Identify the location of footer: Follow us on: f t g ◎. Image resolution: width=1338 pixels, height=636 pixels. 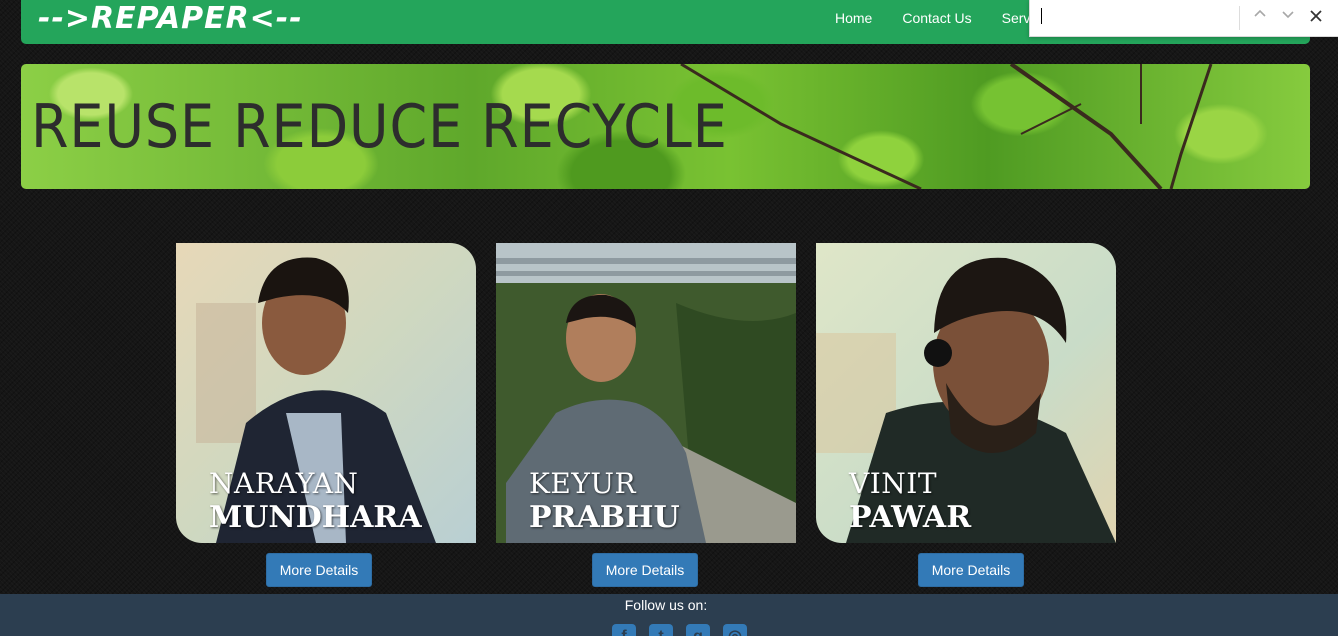
(669, 615).